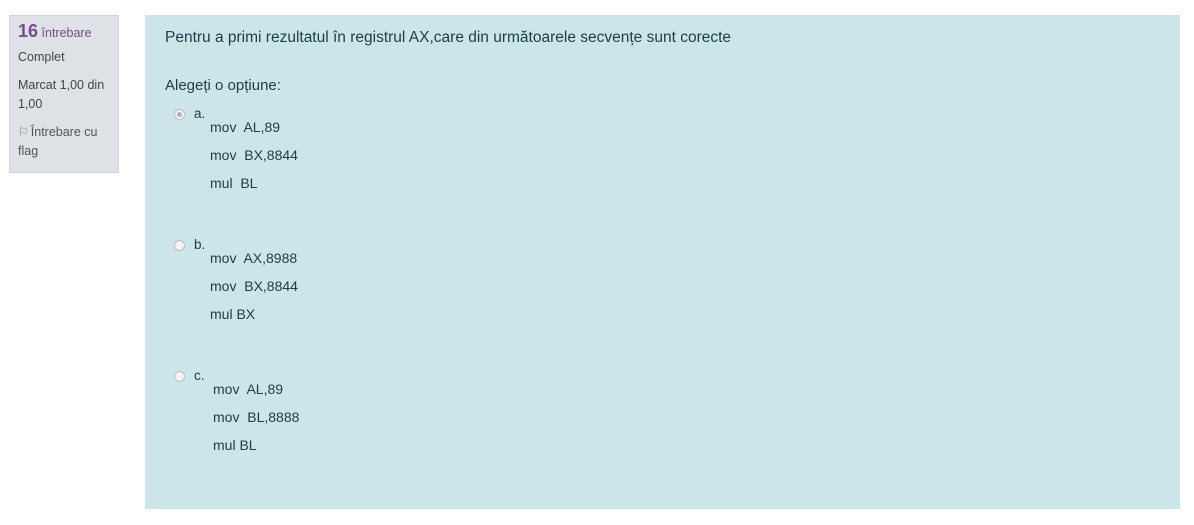 The width and height of the screenshot is (1194, 525). I want to click on answer-letter: a., so click(200, 113).